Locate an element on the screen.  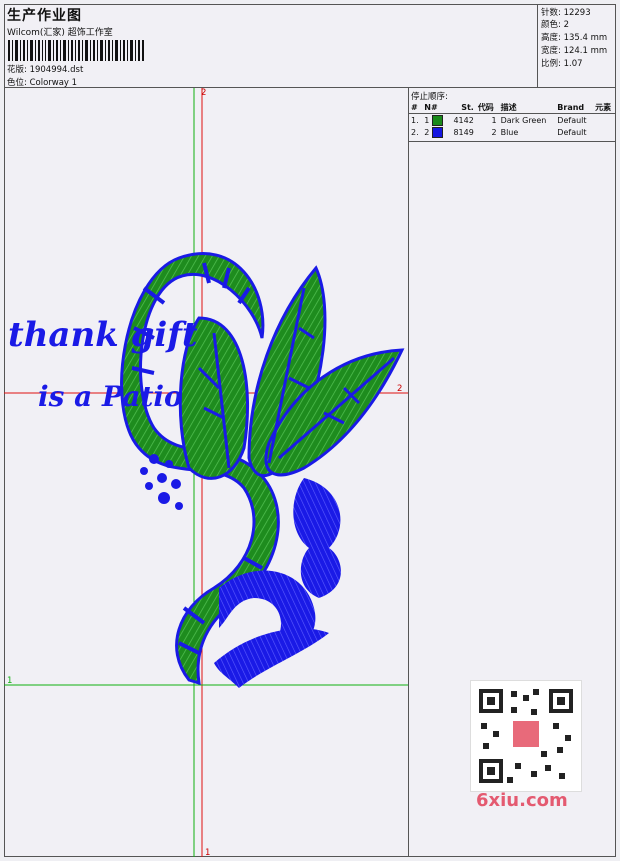
colorway-row: 色位: Colorway 1 is located at coordinates (42, 82).